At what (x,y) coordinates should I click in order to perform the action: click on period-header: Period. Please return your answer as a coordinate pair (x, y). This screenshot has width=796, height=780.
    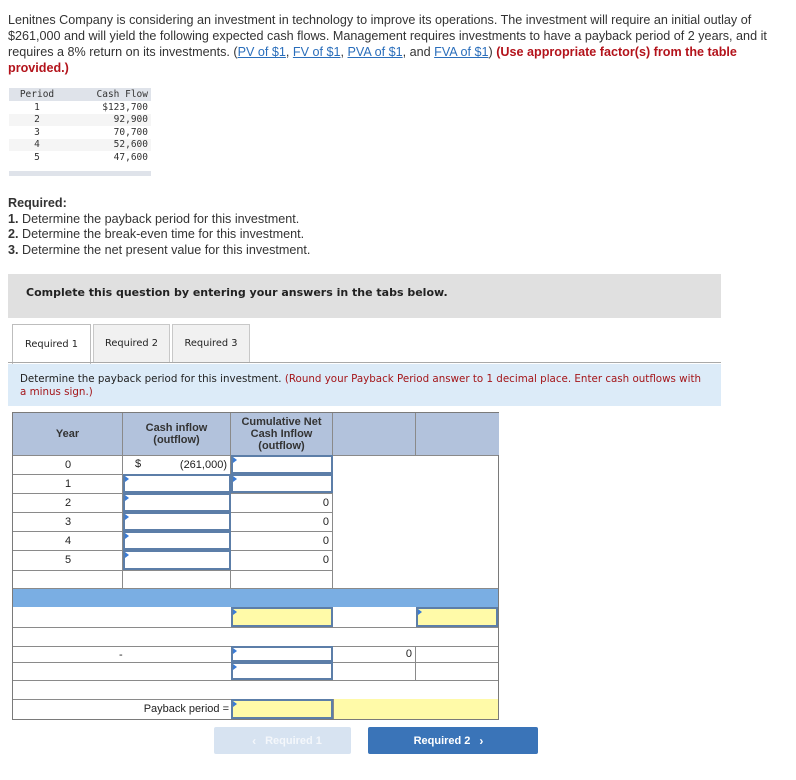
    Looking at the image, I should click on (37, 94).